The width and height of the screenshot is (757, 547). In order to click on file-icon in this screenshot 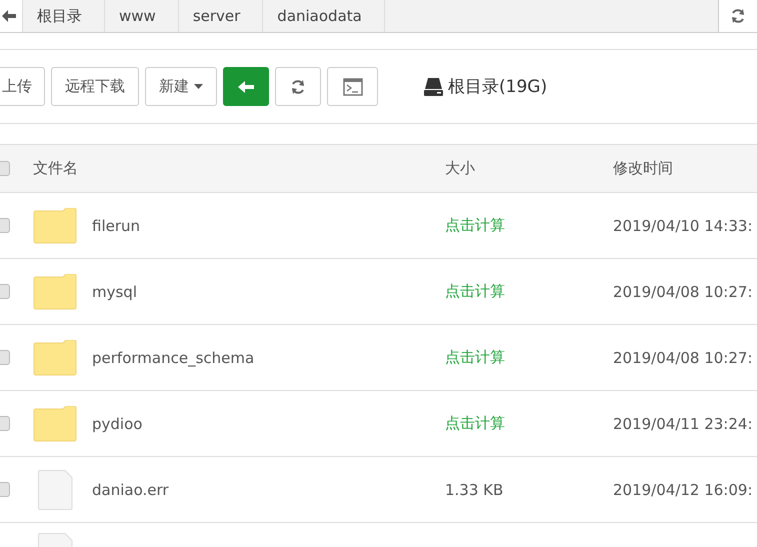, I will do `click(55, 490)`.